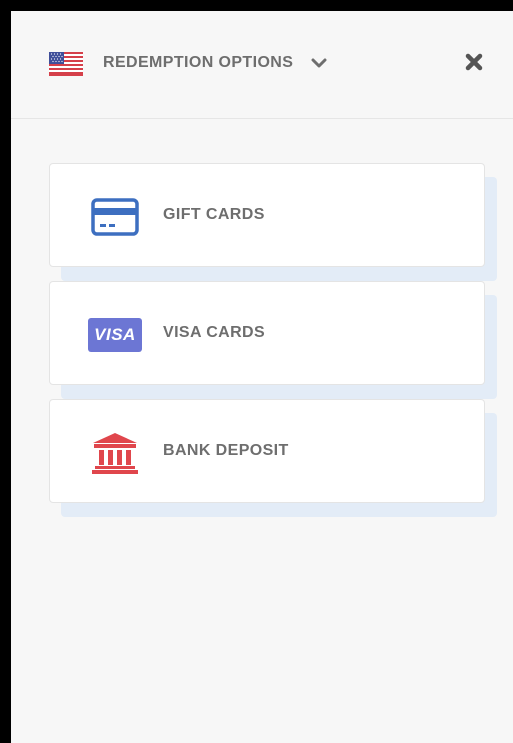  What do you see at coordinates (214, 214) in the screenshot?
I see `option-label: GIFT CARDS` at bounding box center [214, 214].